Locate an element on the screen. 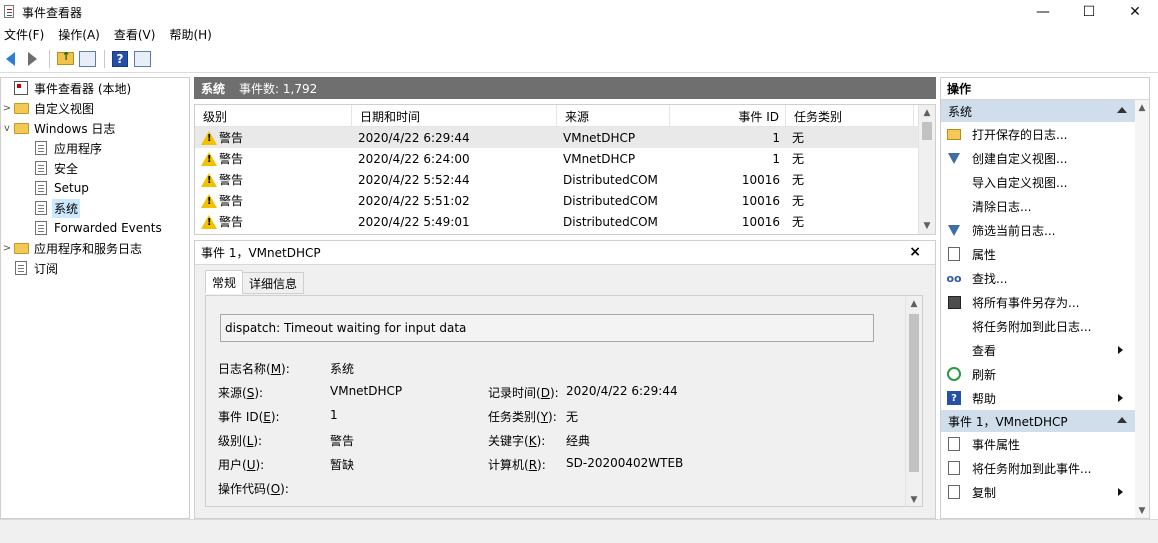  tree-item-system: 系统 is located at coordinates (95, 208).